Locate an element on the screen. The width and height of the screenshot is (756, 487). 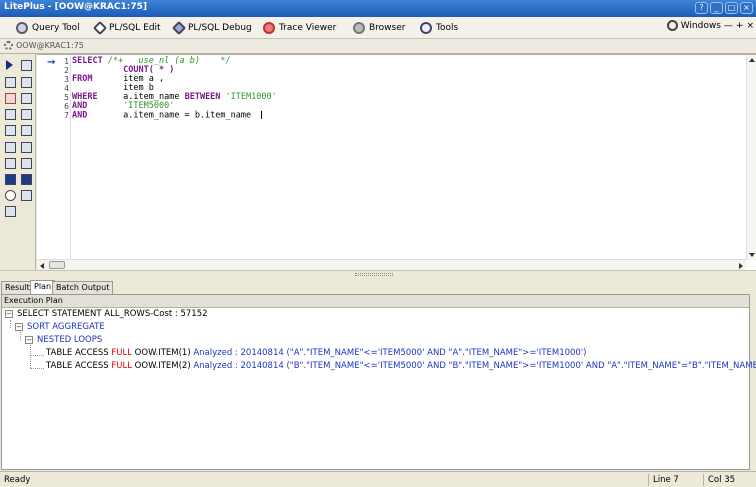
line-number: 7 is located at coordinates (66, 115).